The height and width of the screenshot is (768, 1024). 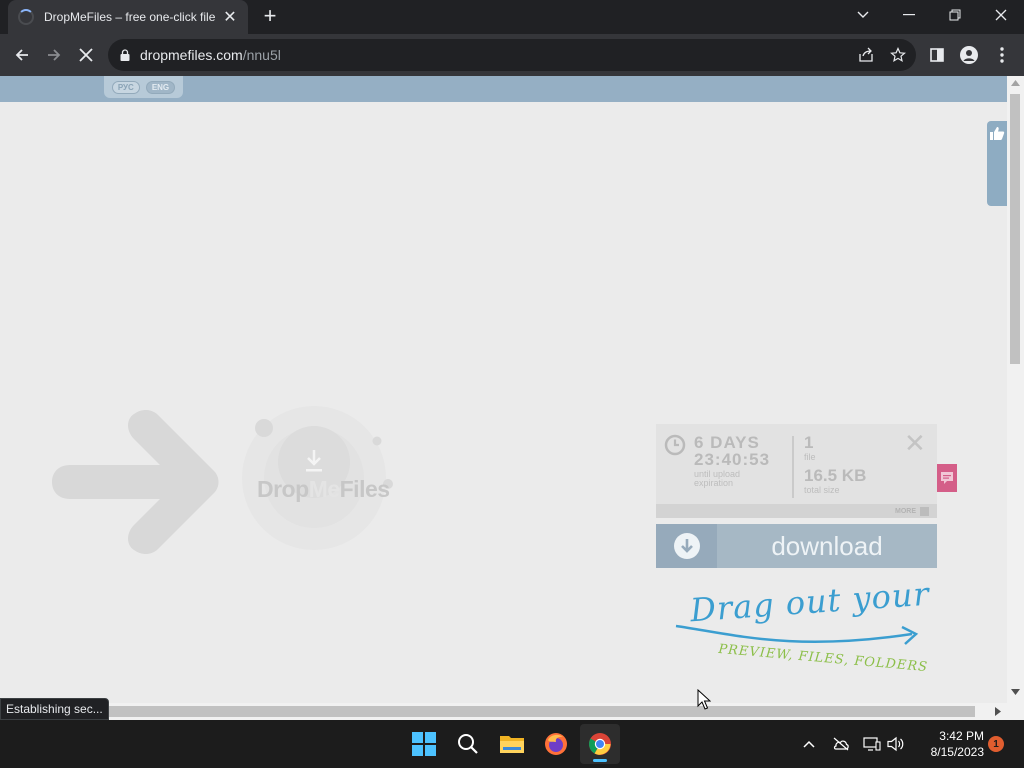 I want to click on firefox-icon, so click(x=556, y=744).